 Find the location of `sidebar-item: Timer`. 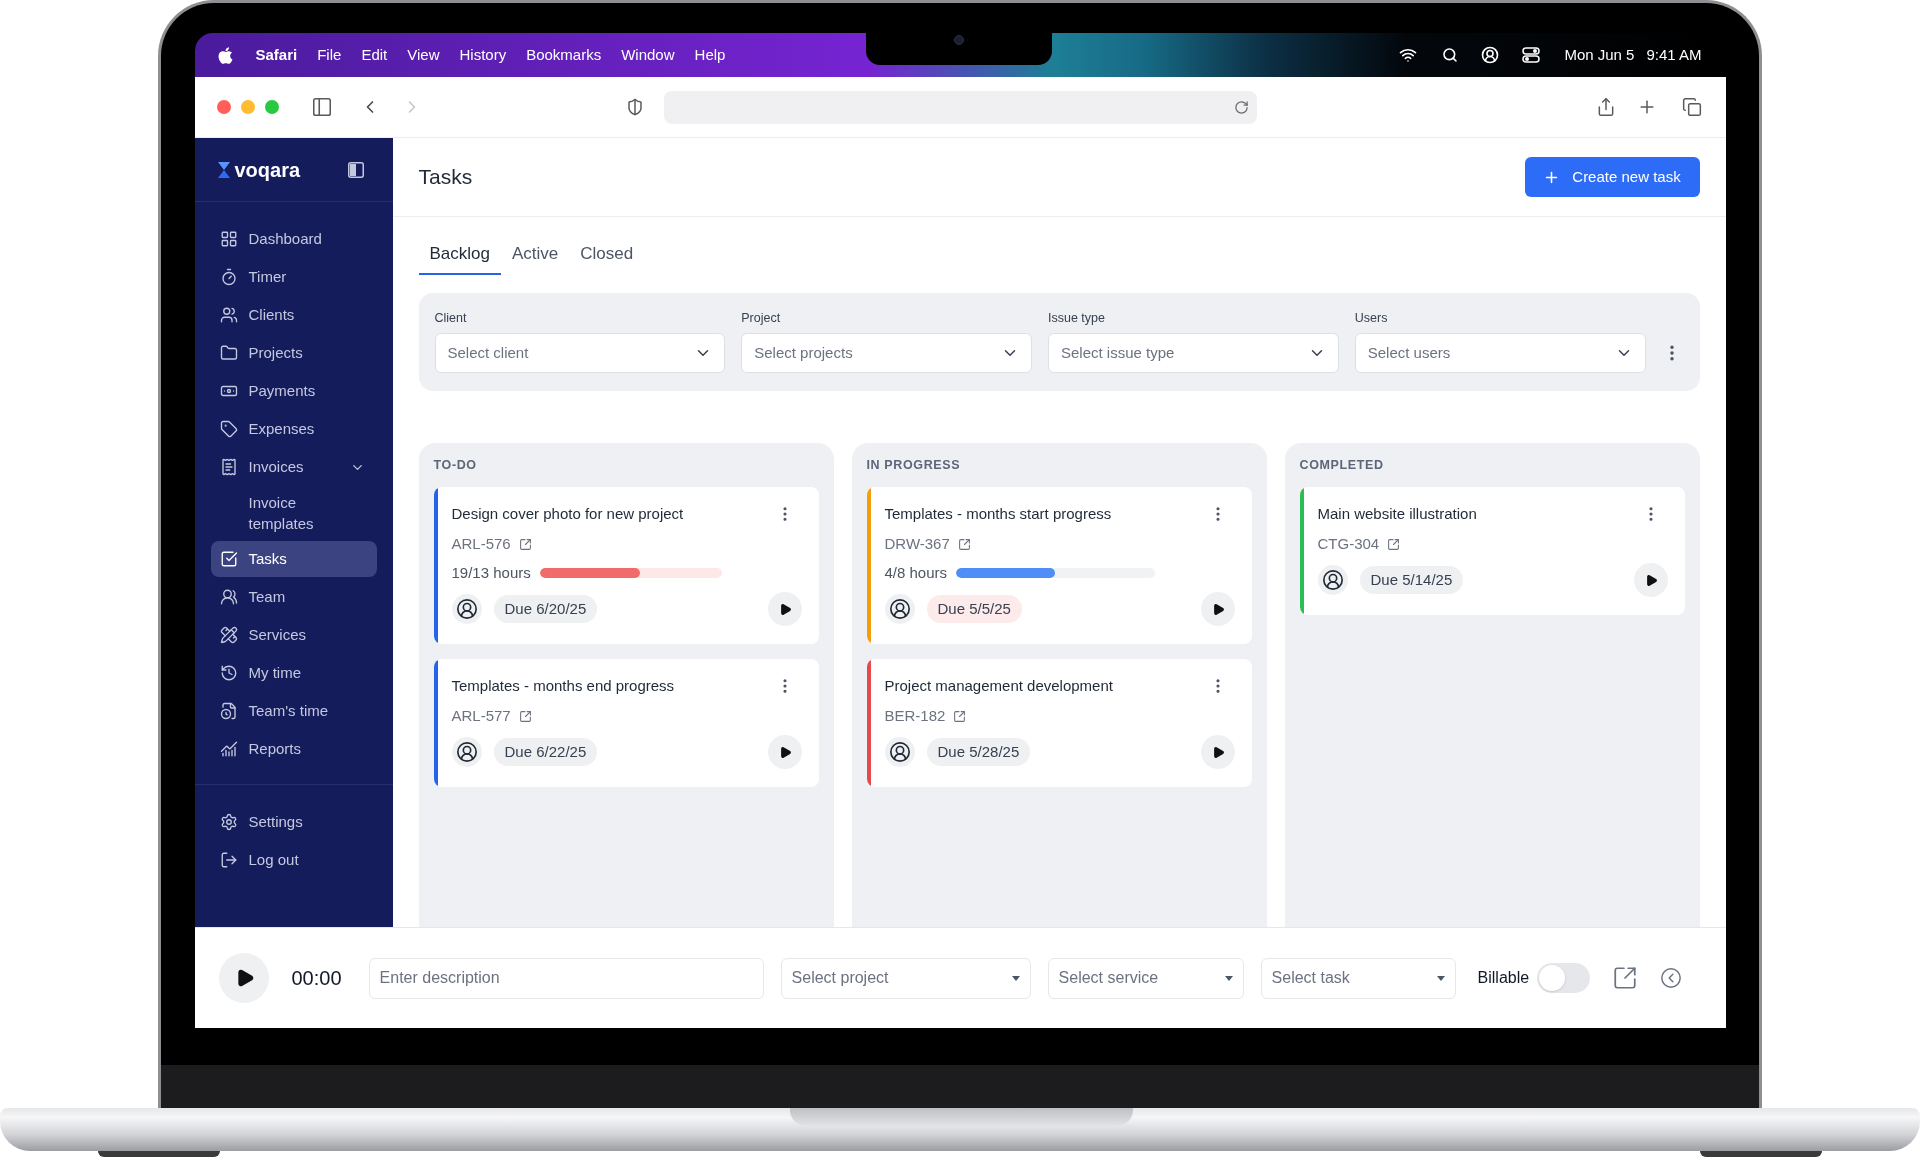

sidebar-item: Timer is located at coordinates (293, 277).